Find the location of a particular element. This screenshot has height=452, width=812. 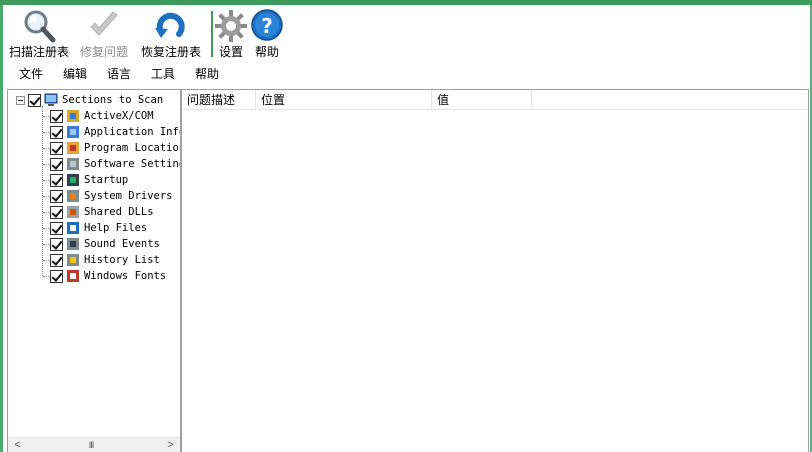

tree-item-label: System Drivers is located at coordinates (128, 196).